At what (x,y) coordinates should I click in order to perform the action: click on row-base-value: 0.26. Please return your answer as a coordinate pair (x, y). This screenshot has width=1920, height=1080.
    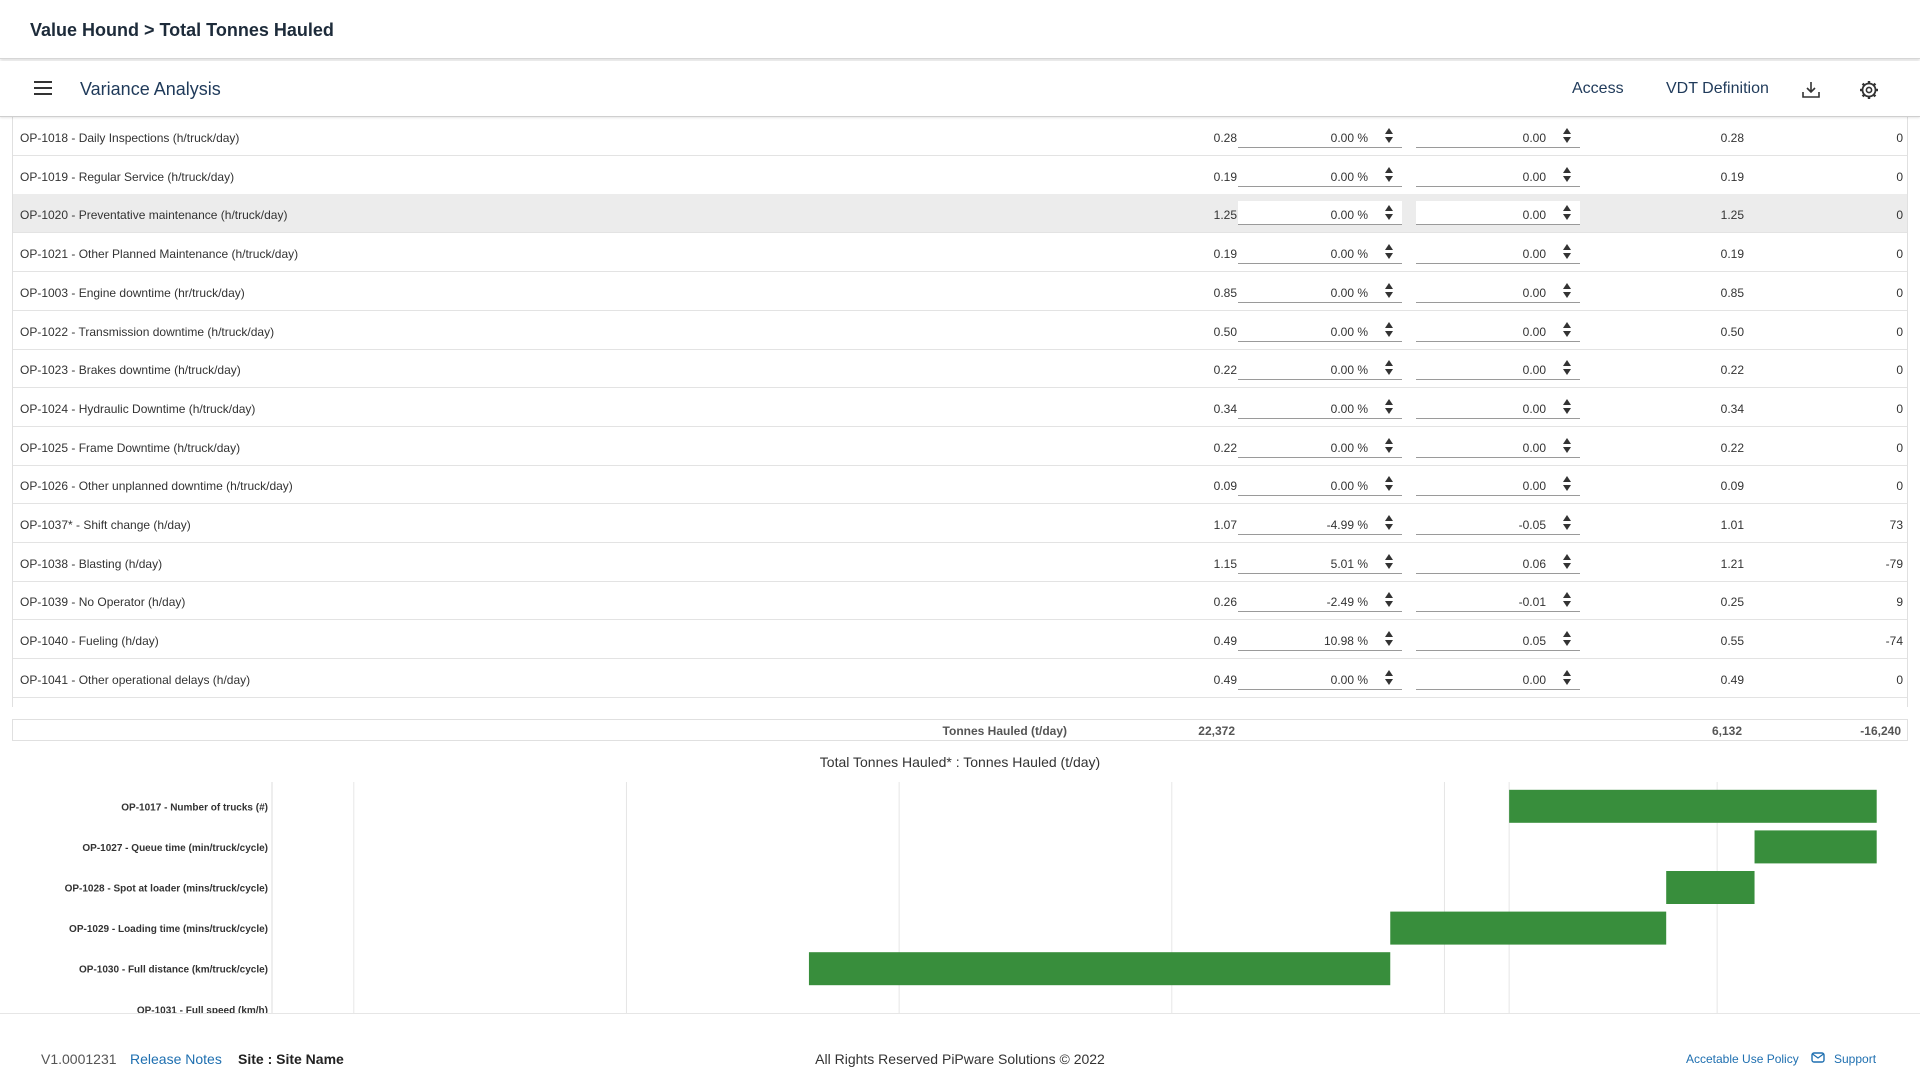
    Looking at the image, I should click on (1225, 602).